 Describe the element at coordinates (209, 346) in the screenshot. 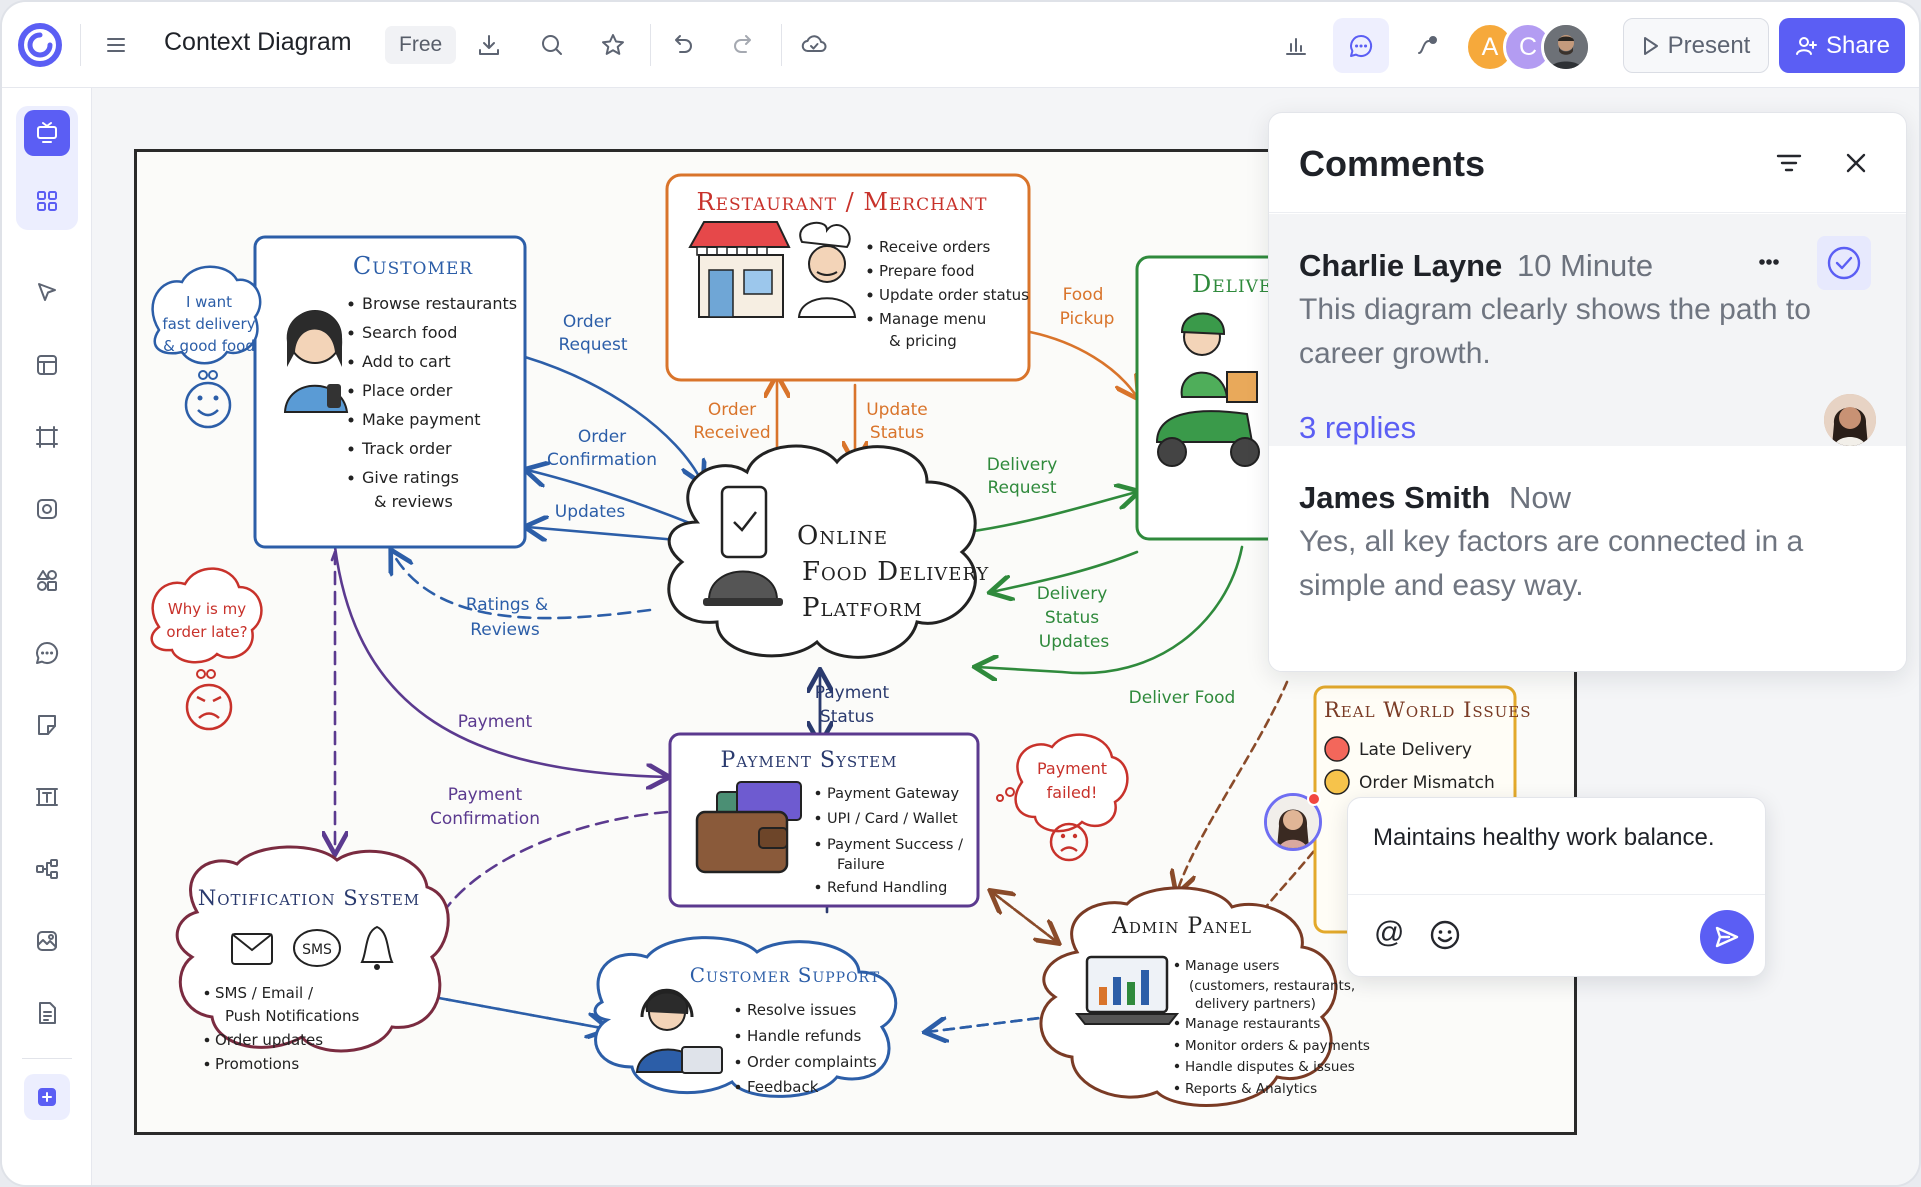

I see `want-bubble-line: & good food` at that location.